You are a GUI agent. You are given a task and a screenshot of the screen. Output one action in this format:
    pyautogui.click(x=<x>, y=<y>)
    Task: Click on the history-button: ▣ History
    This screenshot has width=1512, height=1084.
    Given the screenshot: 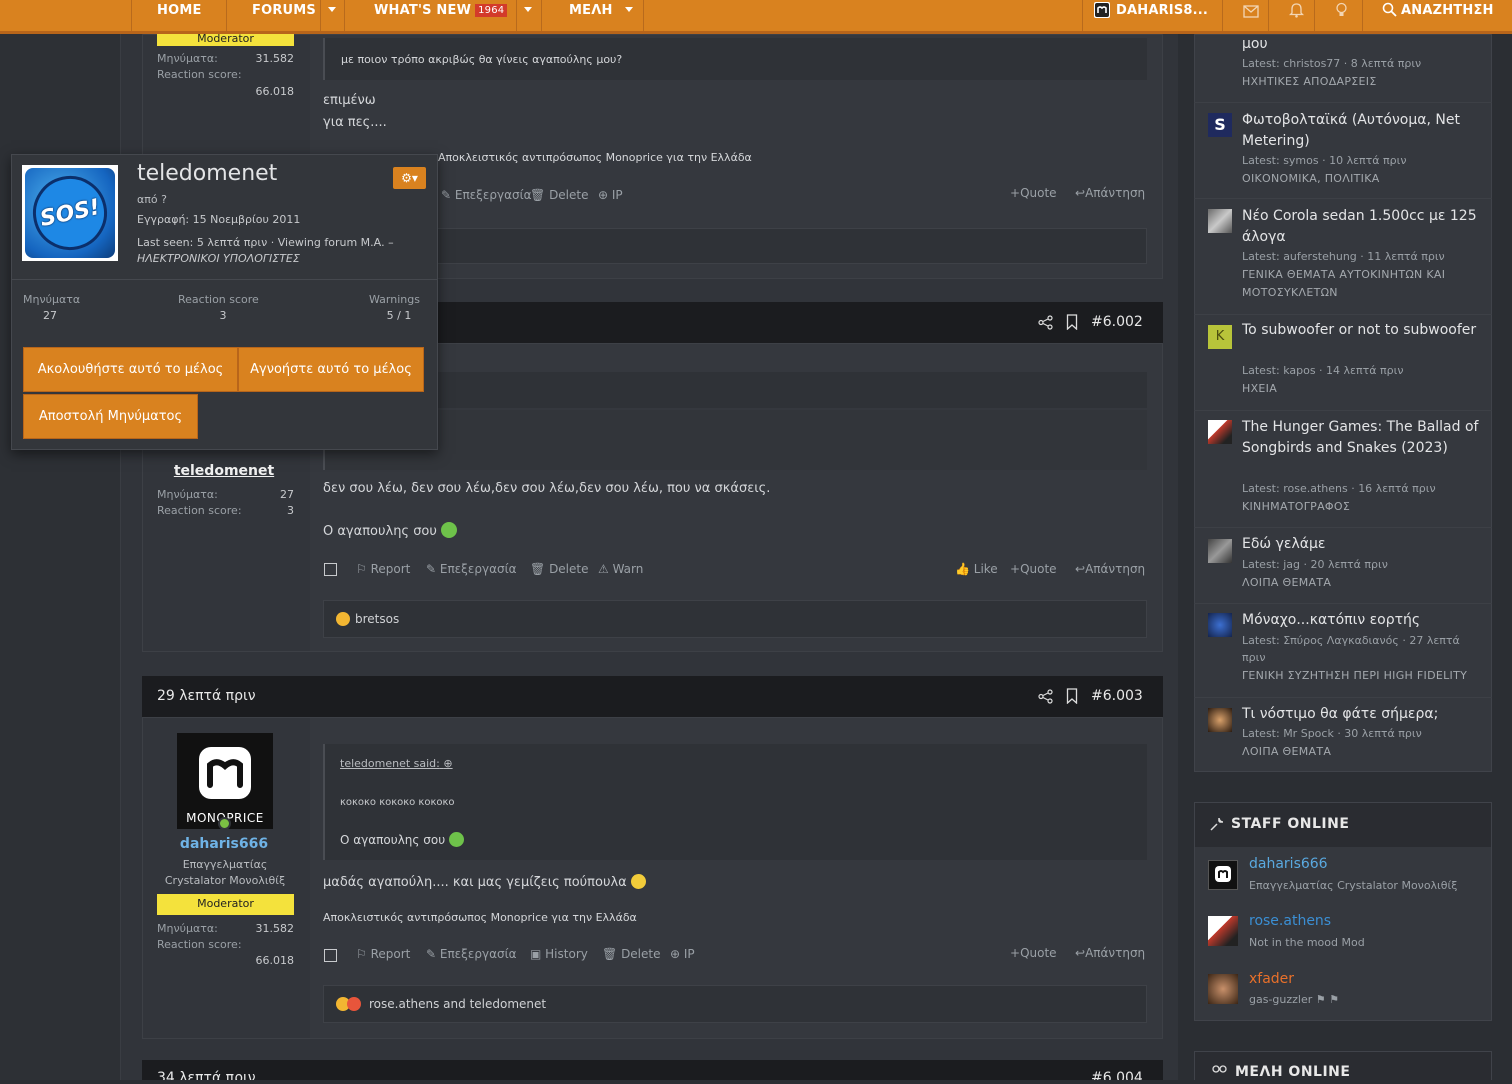 What is the action you would take?
    pyautogui.click(x=559, y=954)
    